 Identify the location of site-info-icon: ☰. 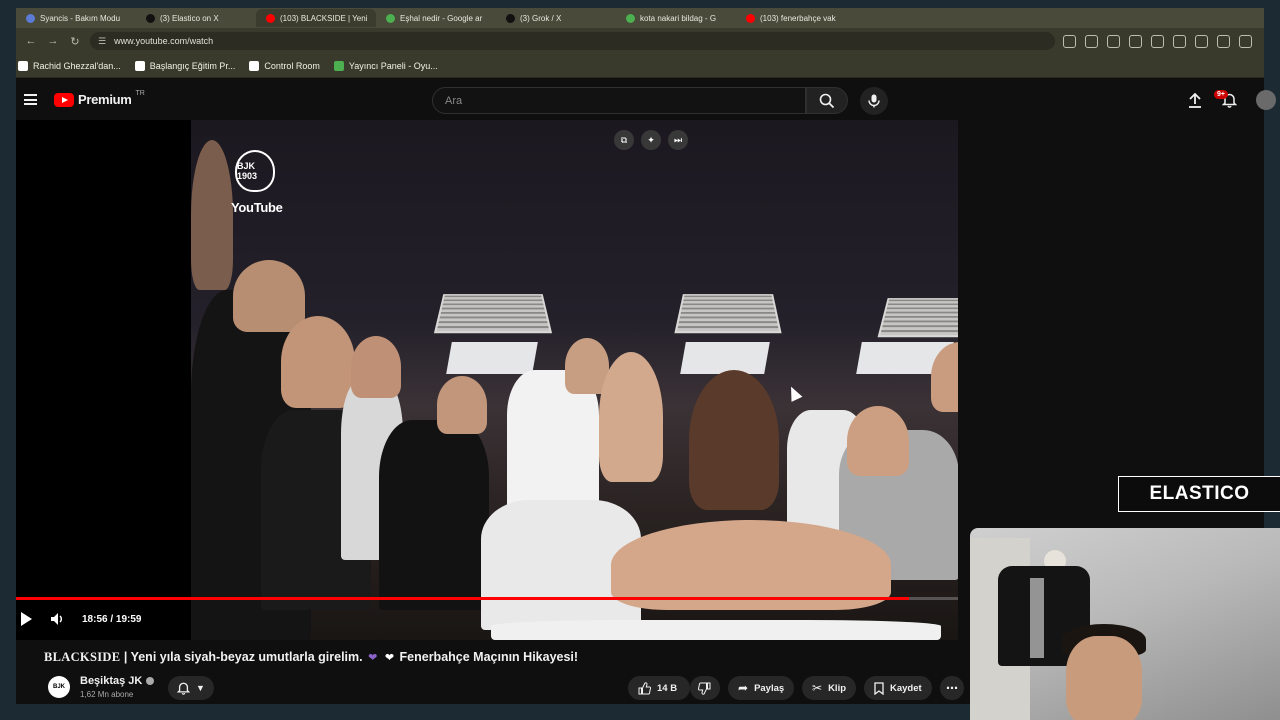
(102, 41).